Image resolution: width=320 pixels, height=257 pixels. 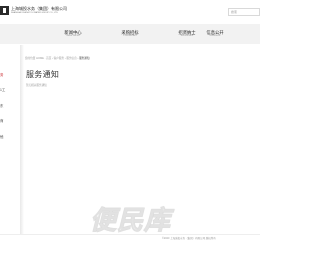 What do you see at coordinates (51, 58) in the screenshot?
I see `breadcrumb-path: 您的位置 HOME · 首页 › 客户服务 › 服务信息 ›` at bounding box center [51, 58].